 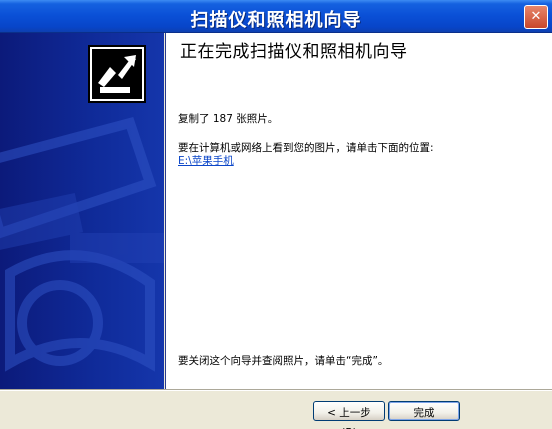 What do you see at coordinates (349, 415) in the screenshot?
I see `back-button: < 上一步(B)` at bounding box center [349, 415].